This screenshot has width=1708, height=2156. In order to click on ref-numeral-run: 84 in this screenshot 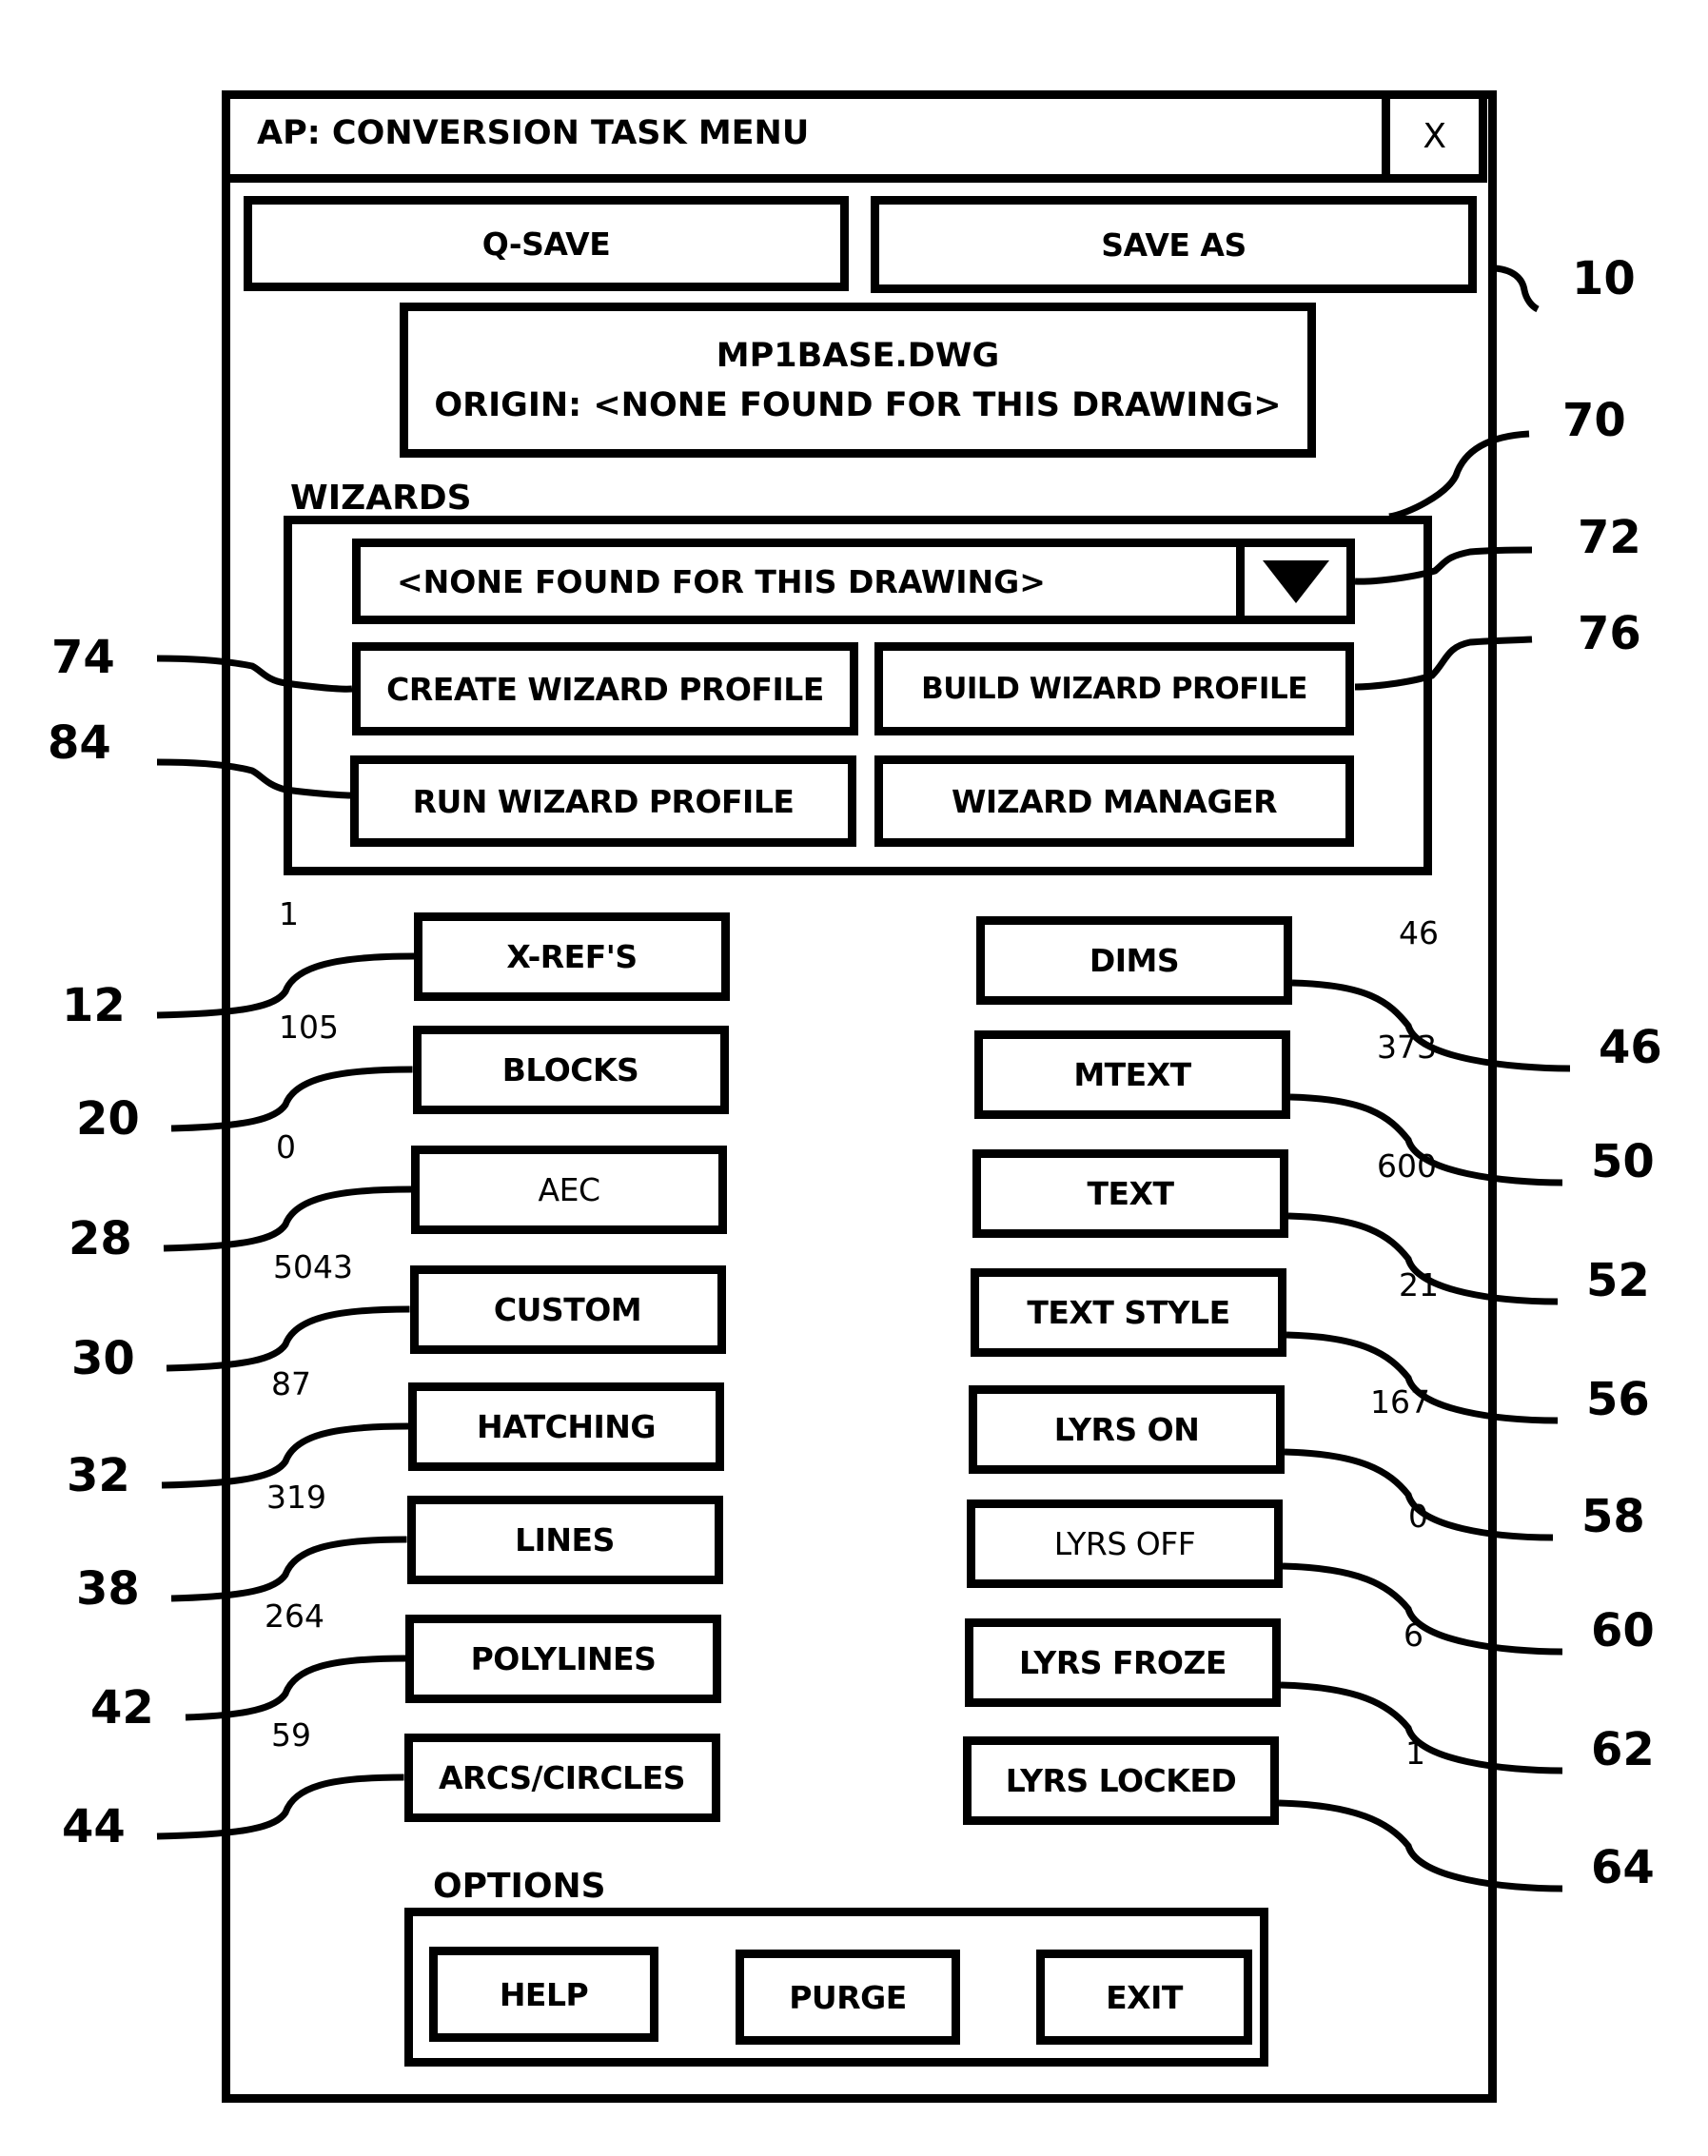, I will do `click(79, 743)`.